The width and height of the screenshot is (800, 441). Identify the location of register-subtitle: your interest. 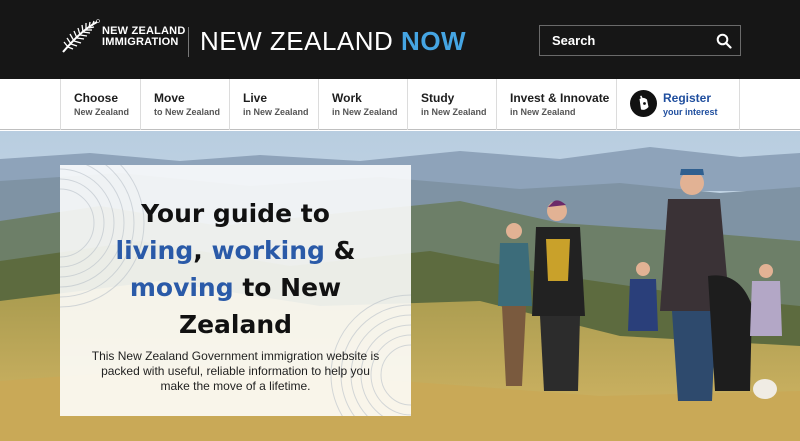
(690, 112).